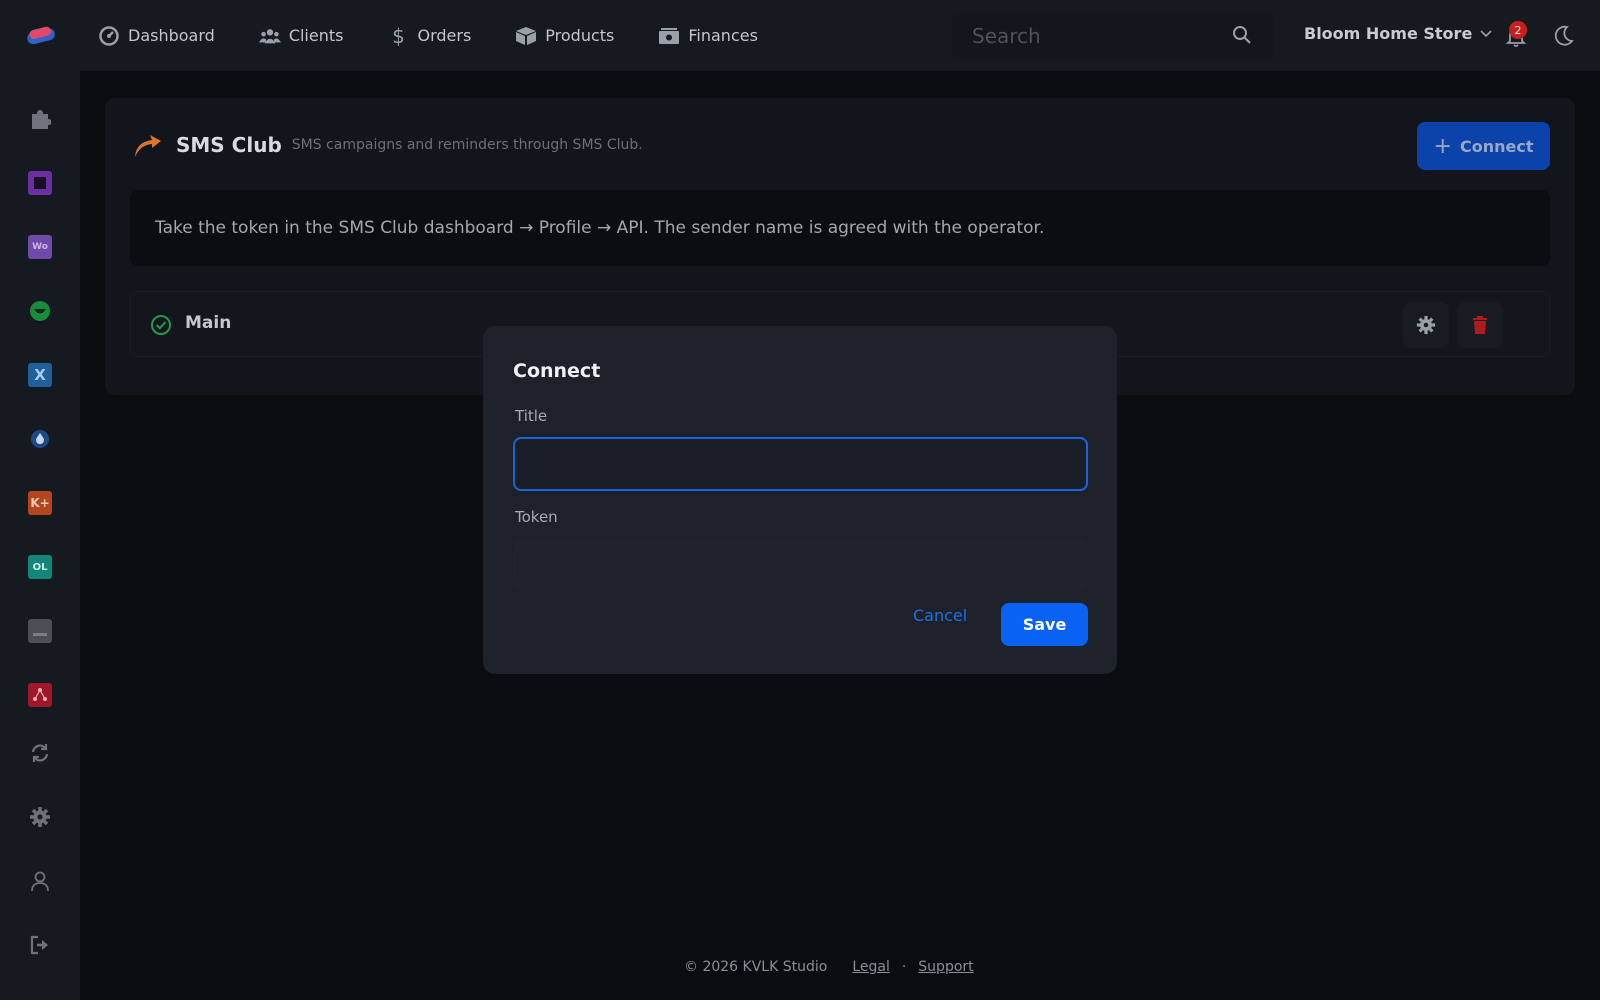  I want to click on dollar-icon: $, so click(398, 35).